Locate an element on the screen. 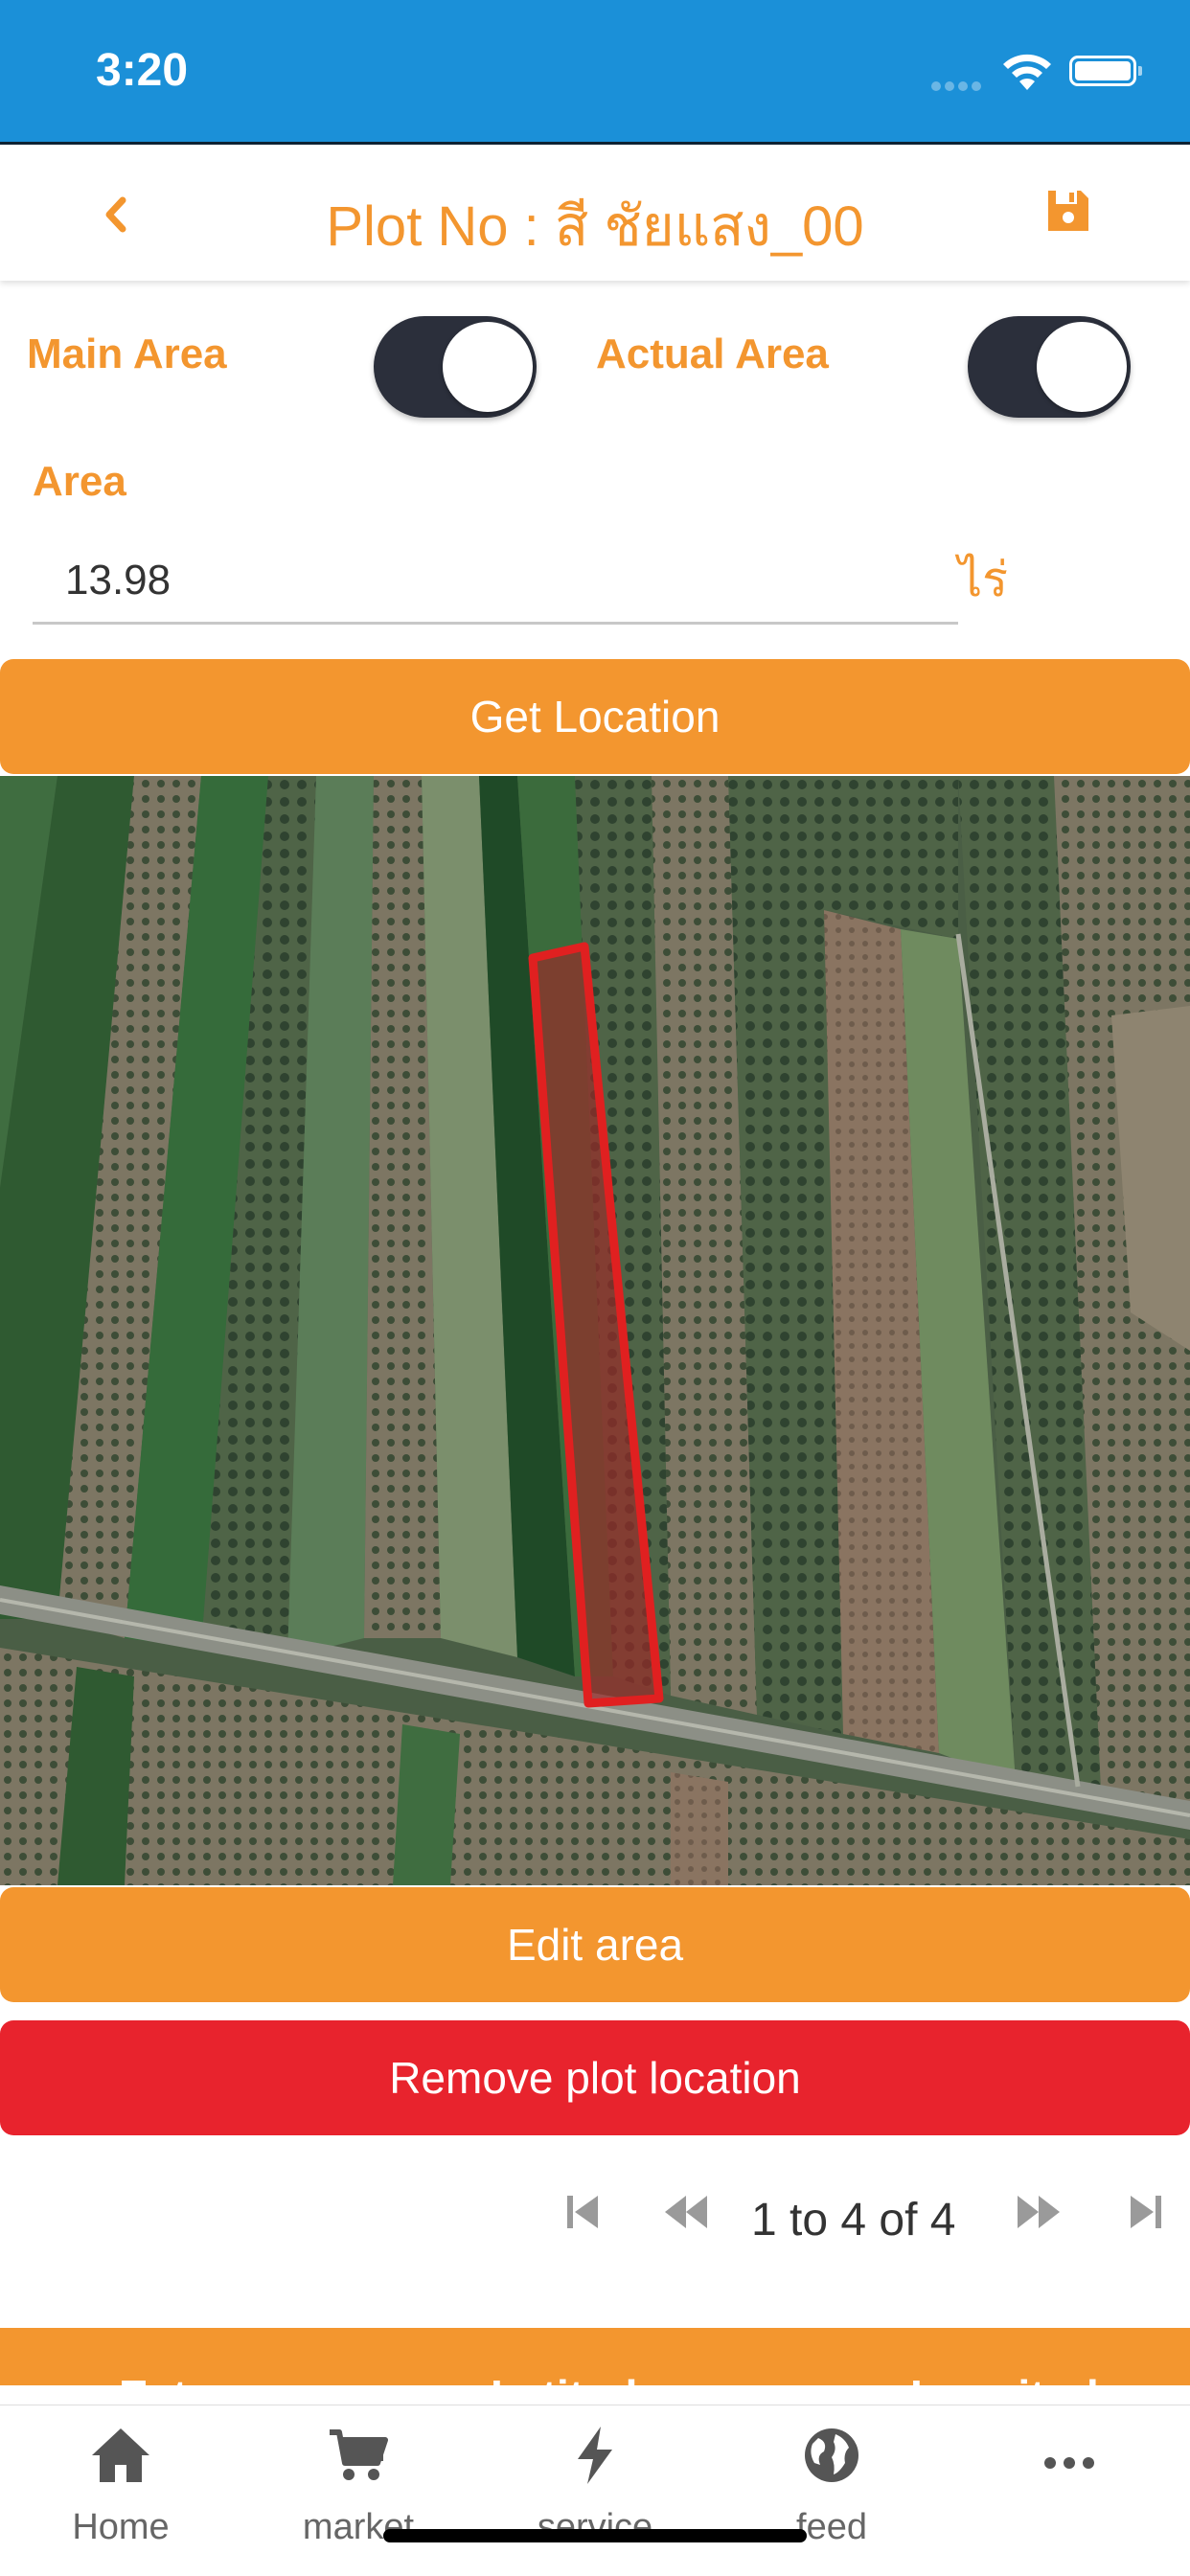 The height and width of the screenshot is (2576, 1190). area-unit: ไร่ is located at coordinates (984, 579).